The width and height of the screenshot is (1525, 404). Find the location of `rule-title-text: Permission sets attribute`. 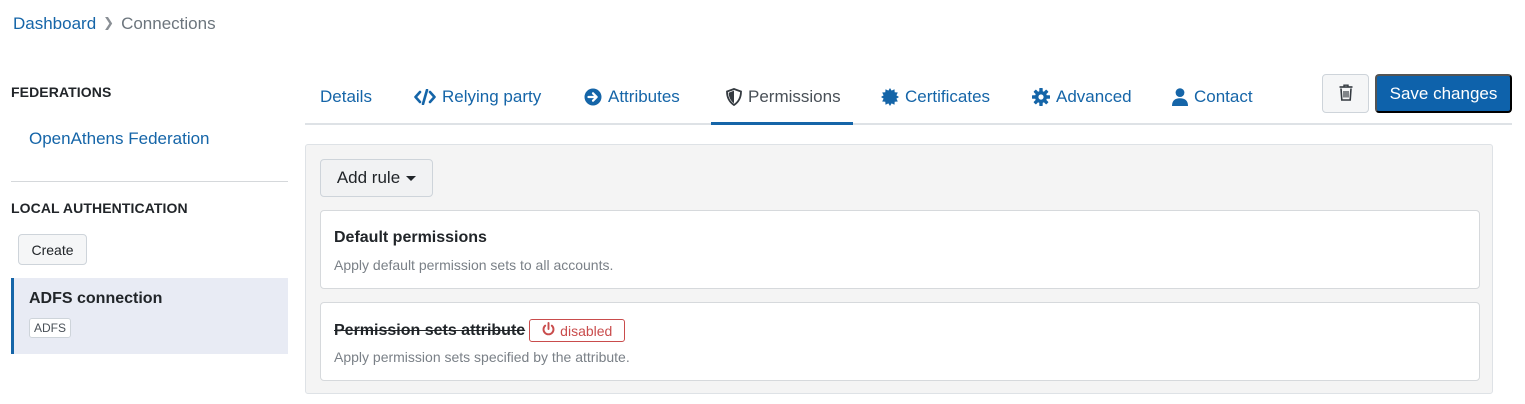

rule-title-text: Permission sets attribute is located at coordinates (430, 330).